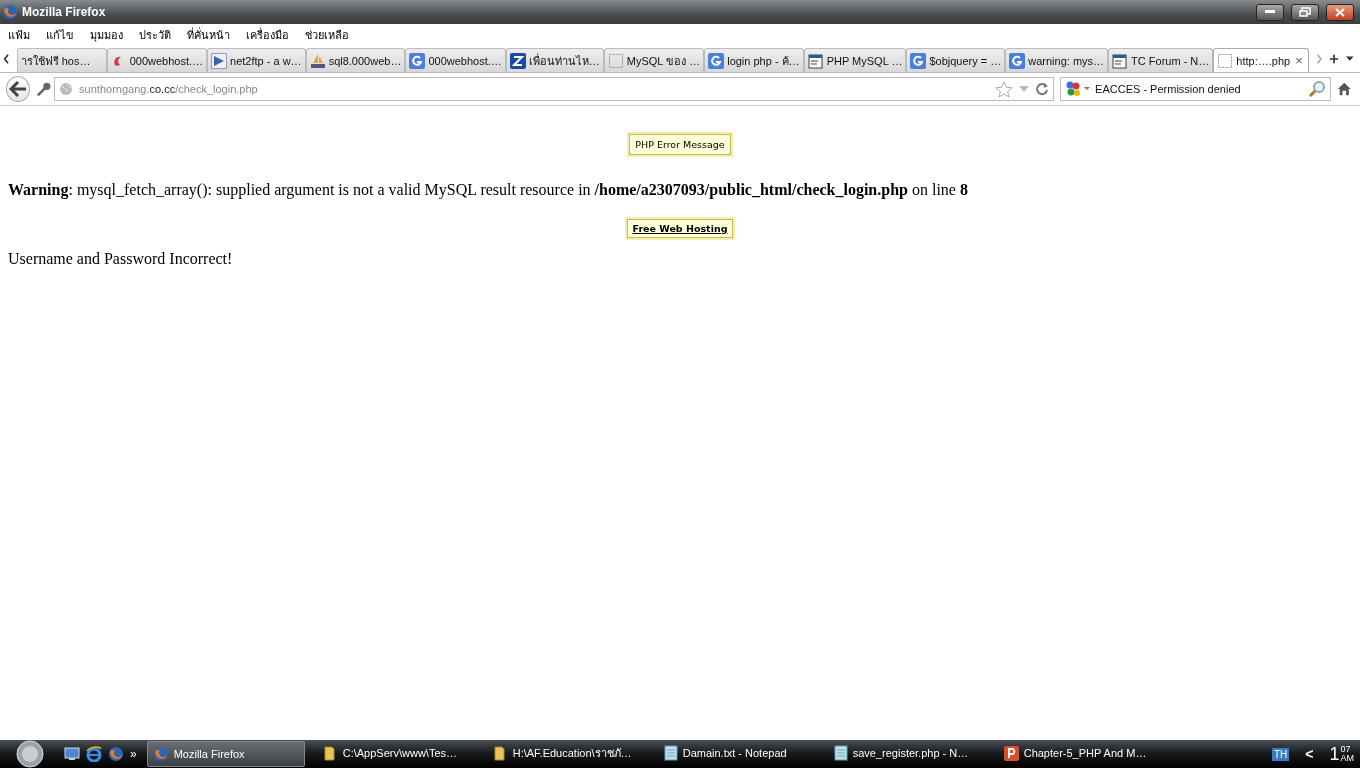 The image size is (1360, 768). I want to click on google-icon, so click(1078, 89).